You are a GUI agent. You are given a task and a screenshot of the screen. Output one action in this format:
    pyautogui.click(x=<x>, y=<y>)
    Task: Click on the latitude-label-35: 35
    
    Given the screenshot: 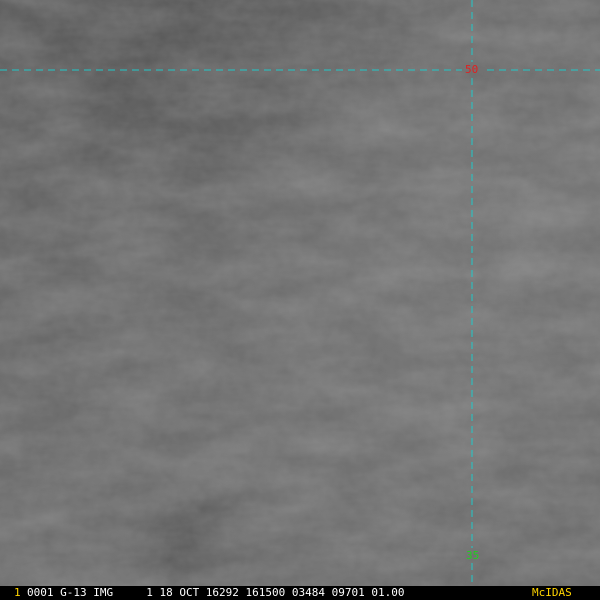 What is the action you would take?
    pyautogui.click(x=473, y=555)
    